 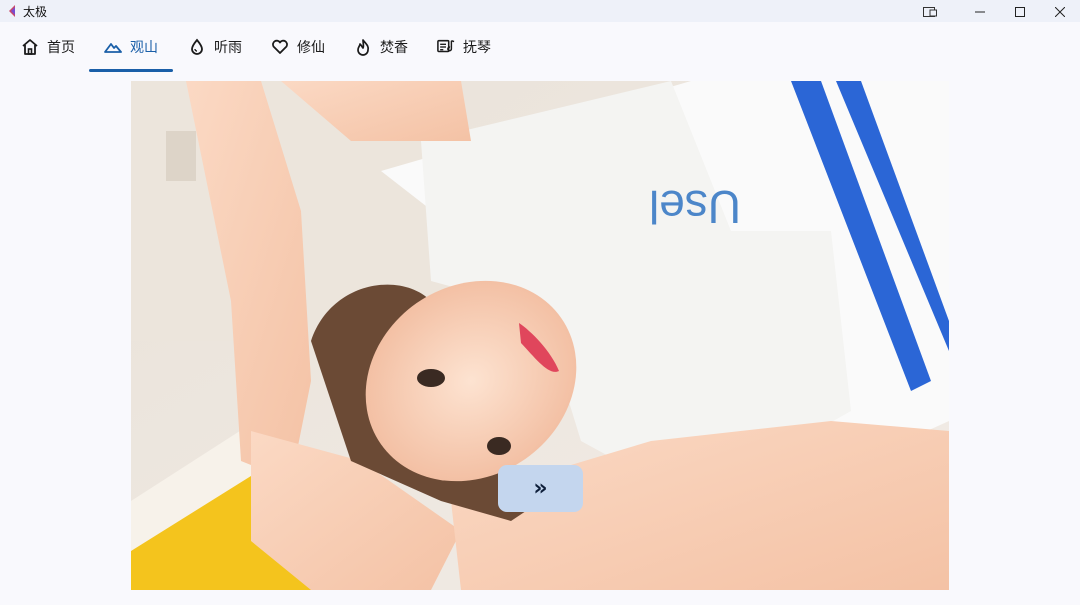 What do you see at coordinates (540, 49) in the screenshot?
I see `nav-bar: 首页 观山 听雨 修仙 焚香 抚琴` at bounding box center [540, 49].